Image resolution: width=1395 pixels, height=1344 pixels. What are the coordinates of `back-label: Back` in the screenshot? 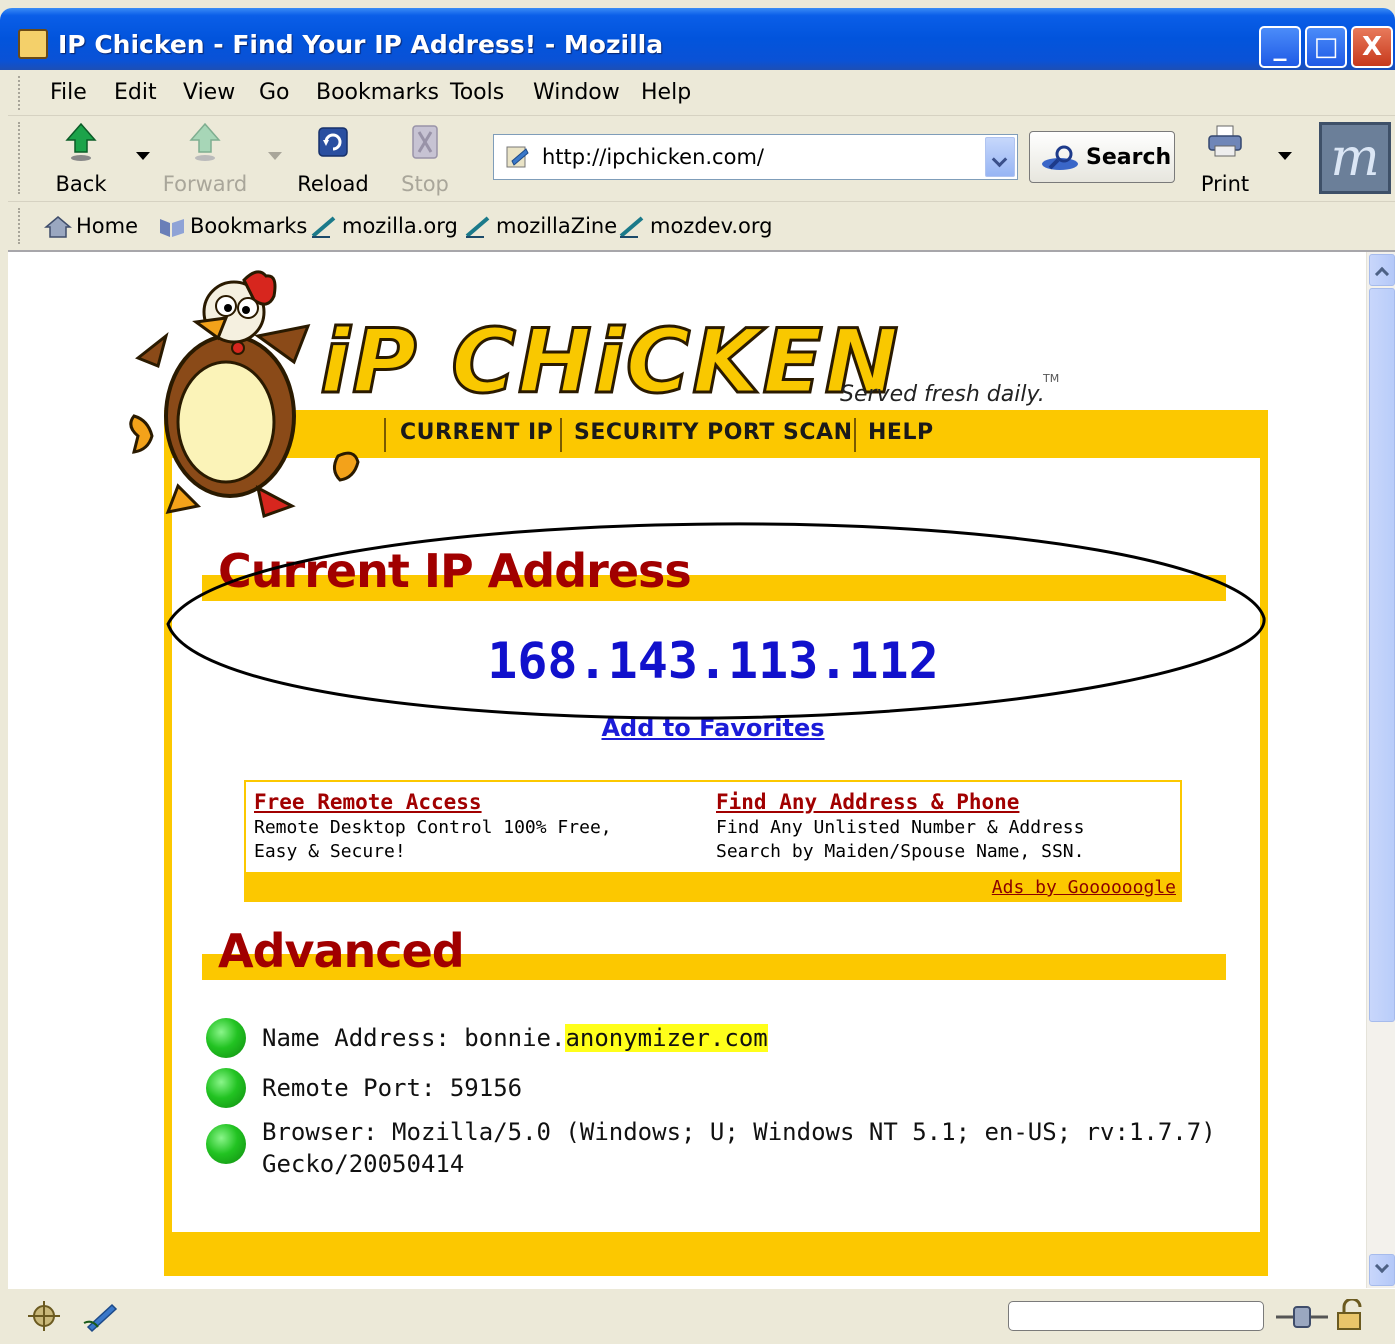 It's located at (81, 184).